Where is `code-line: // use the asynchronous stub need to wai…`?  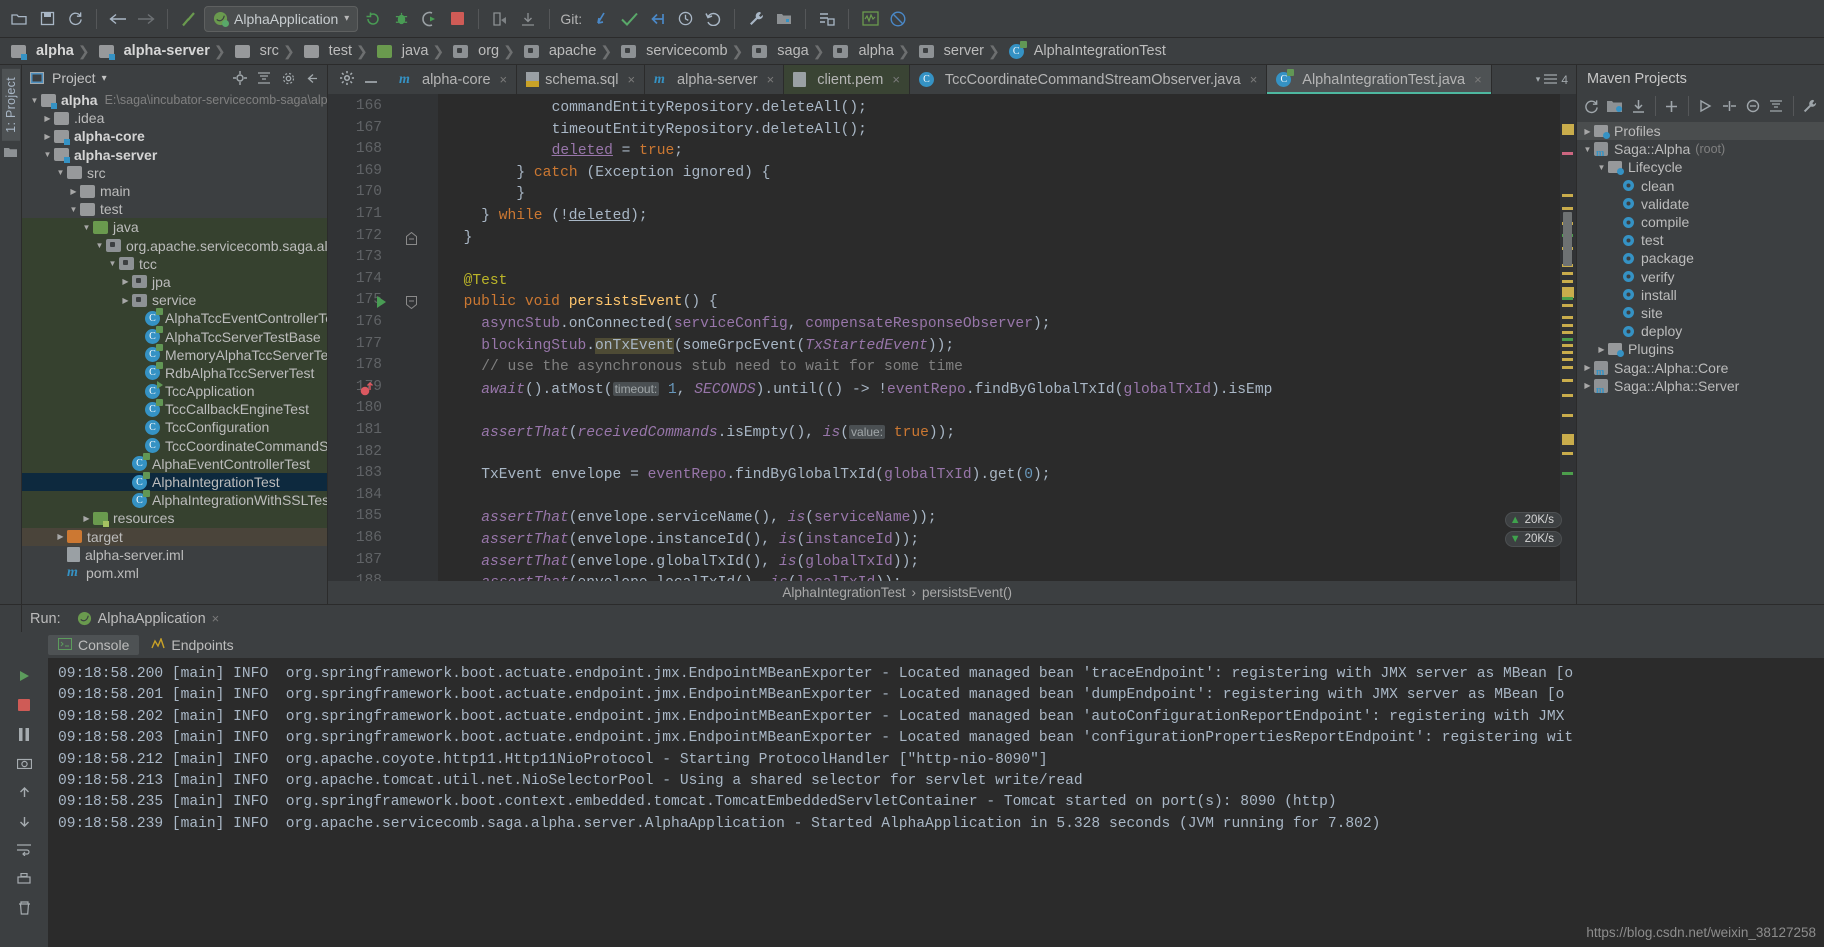
code-line: // use the asynchronous stub need to wai… is located at coordinates (700, 368).